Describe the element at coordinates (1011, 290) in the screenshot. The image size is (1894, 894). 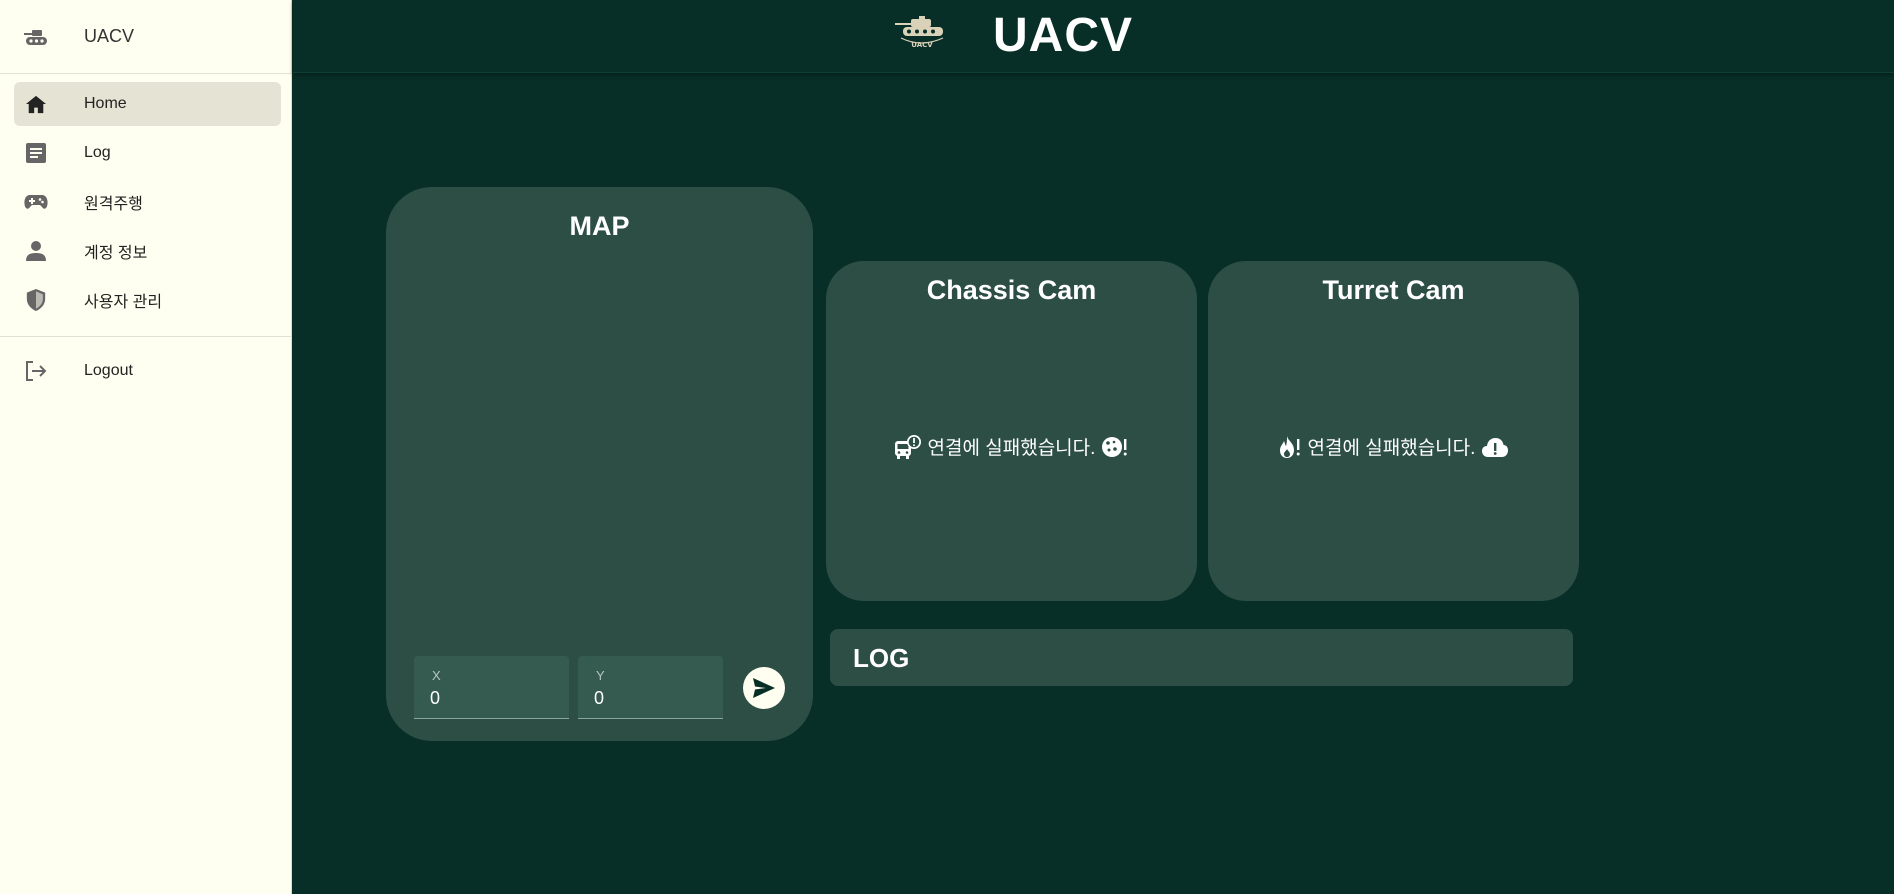
I see `chassis-cam-title: Chassis Cam` at that location.